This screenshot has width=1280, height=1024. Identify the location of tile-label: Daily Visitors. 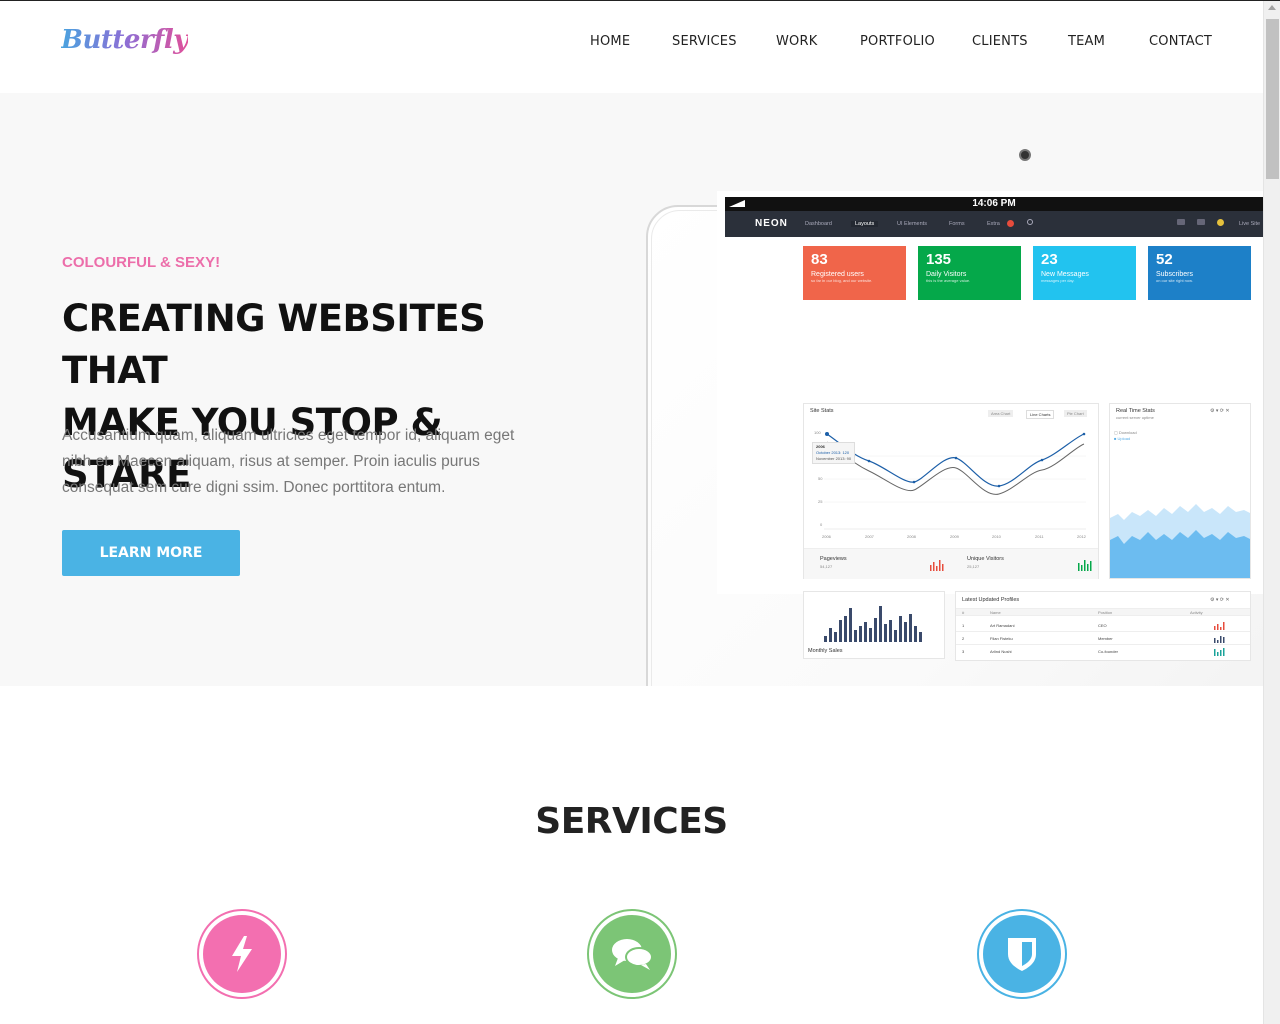
(946, 274).